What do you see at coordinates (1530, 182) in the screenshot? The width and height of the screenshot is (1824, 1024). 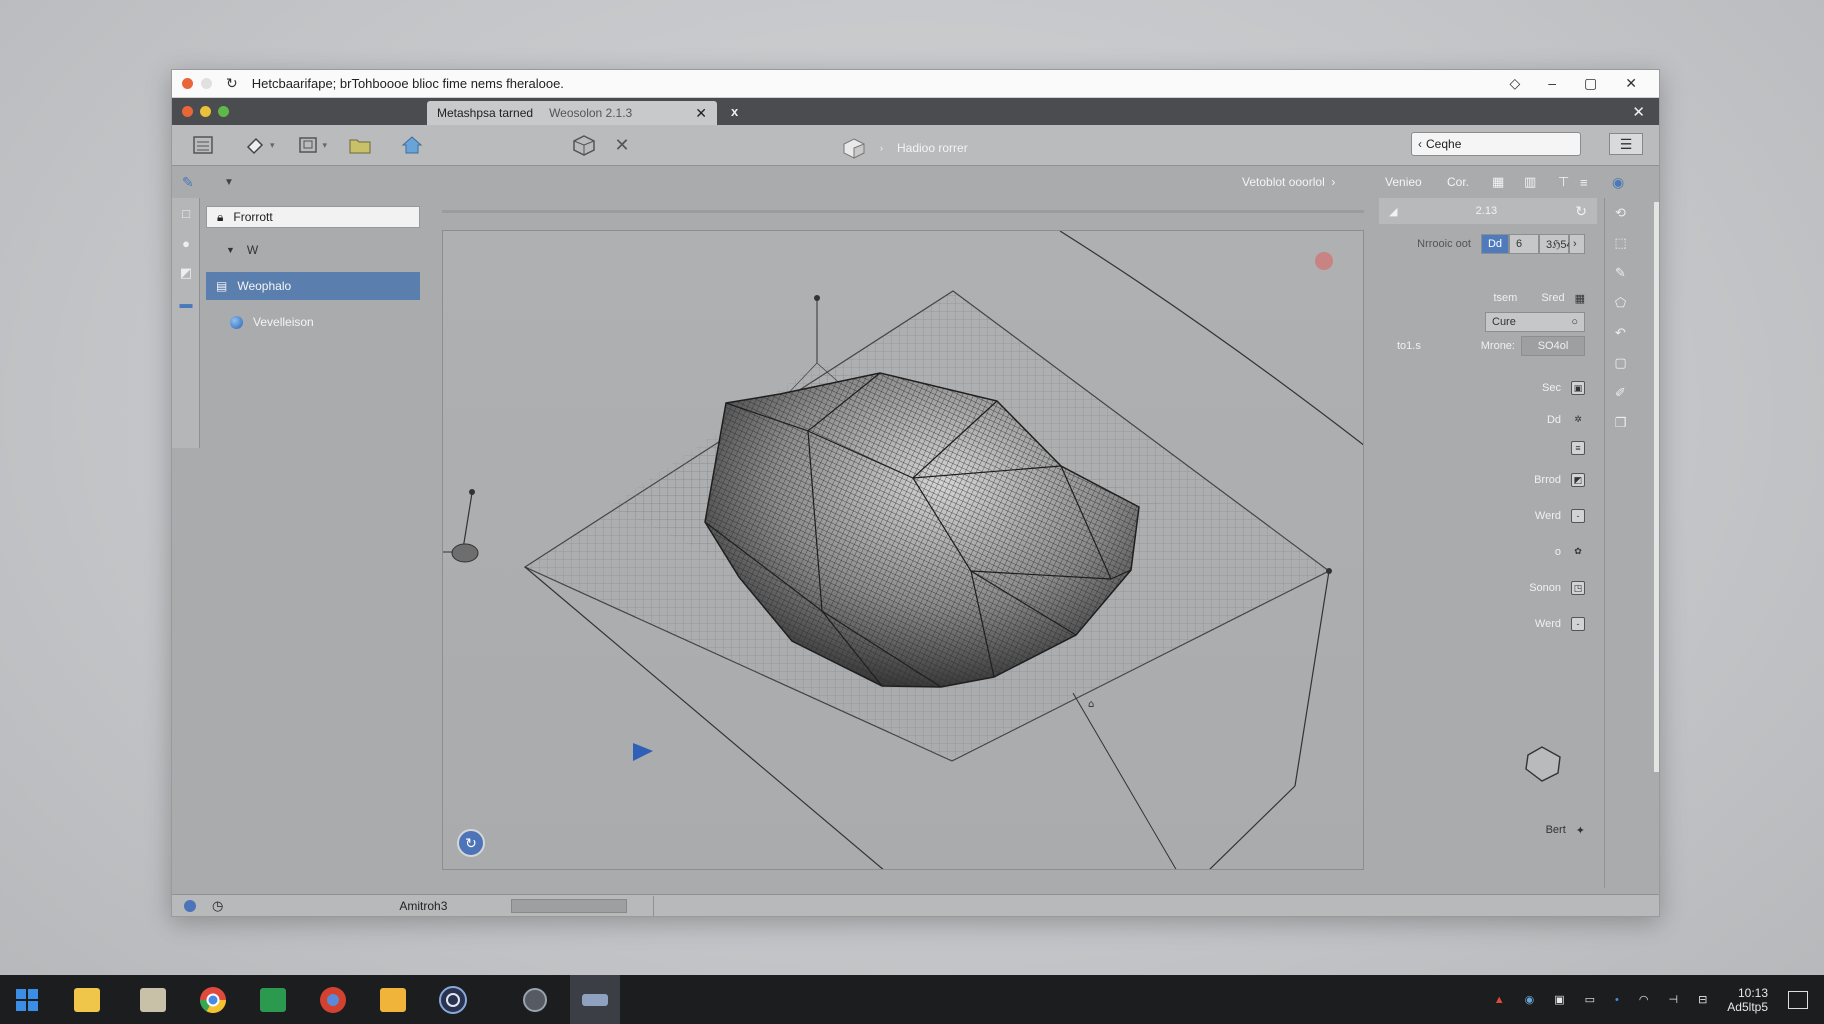 I see `chart-icon: ▥` at bounding box center [1530, 182].